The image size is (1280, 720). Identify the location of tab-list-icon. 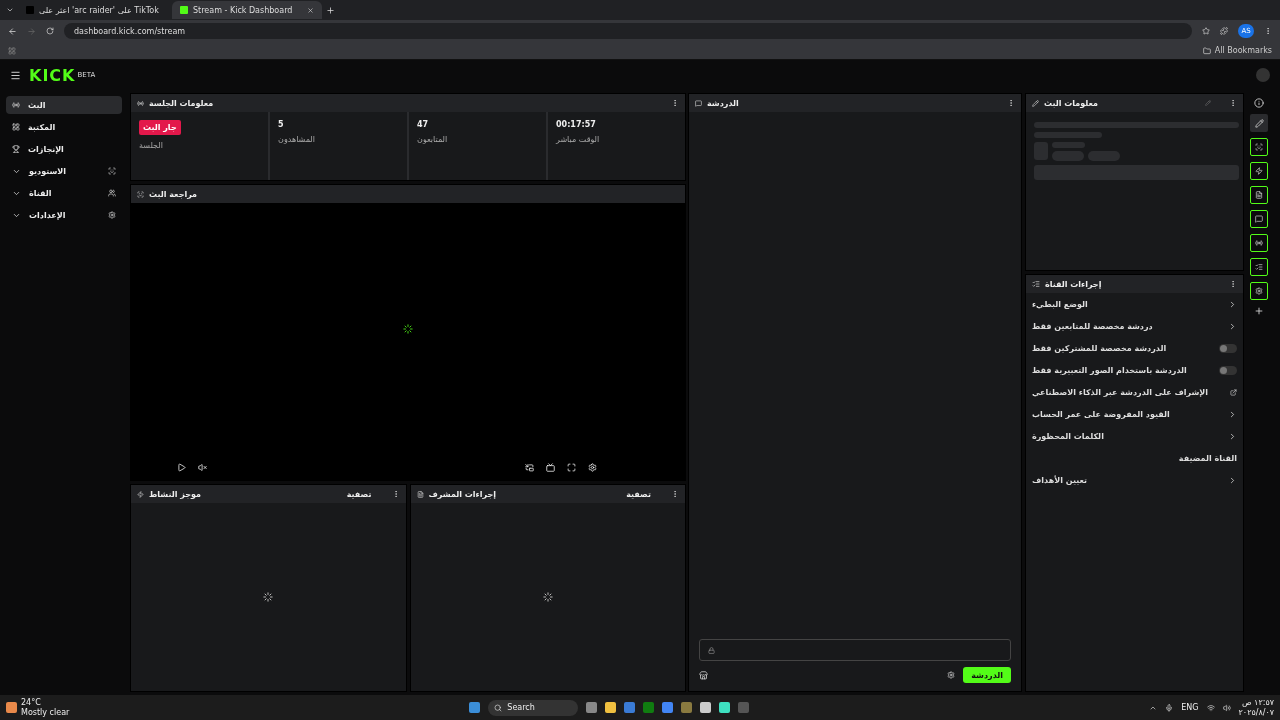
(10, 10).